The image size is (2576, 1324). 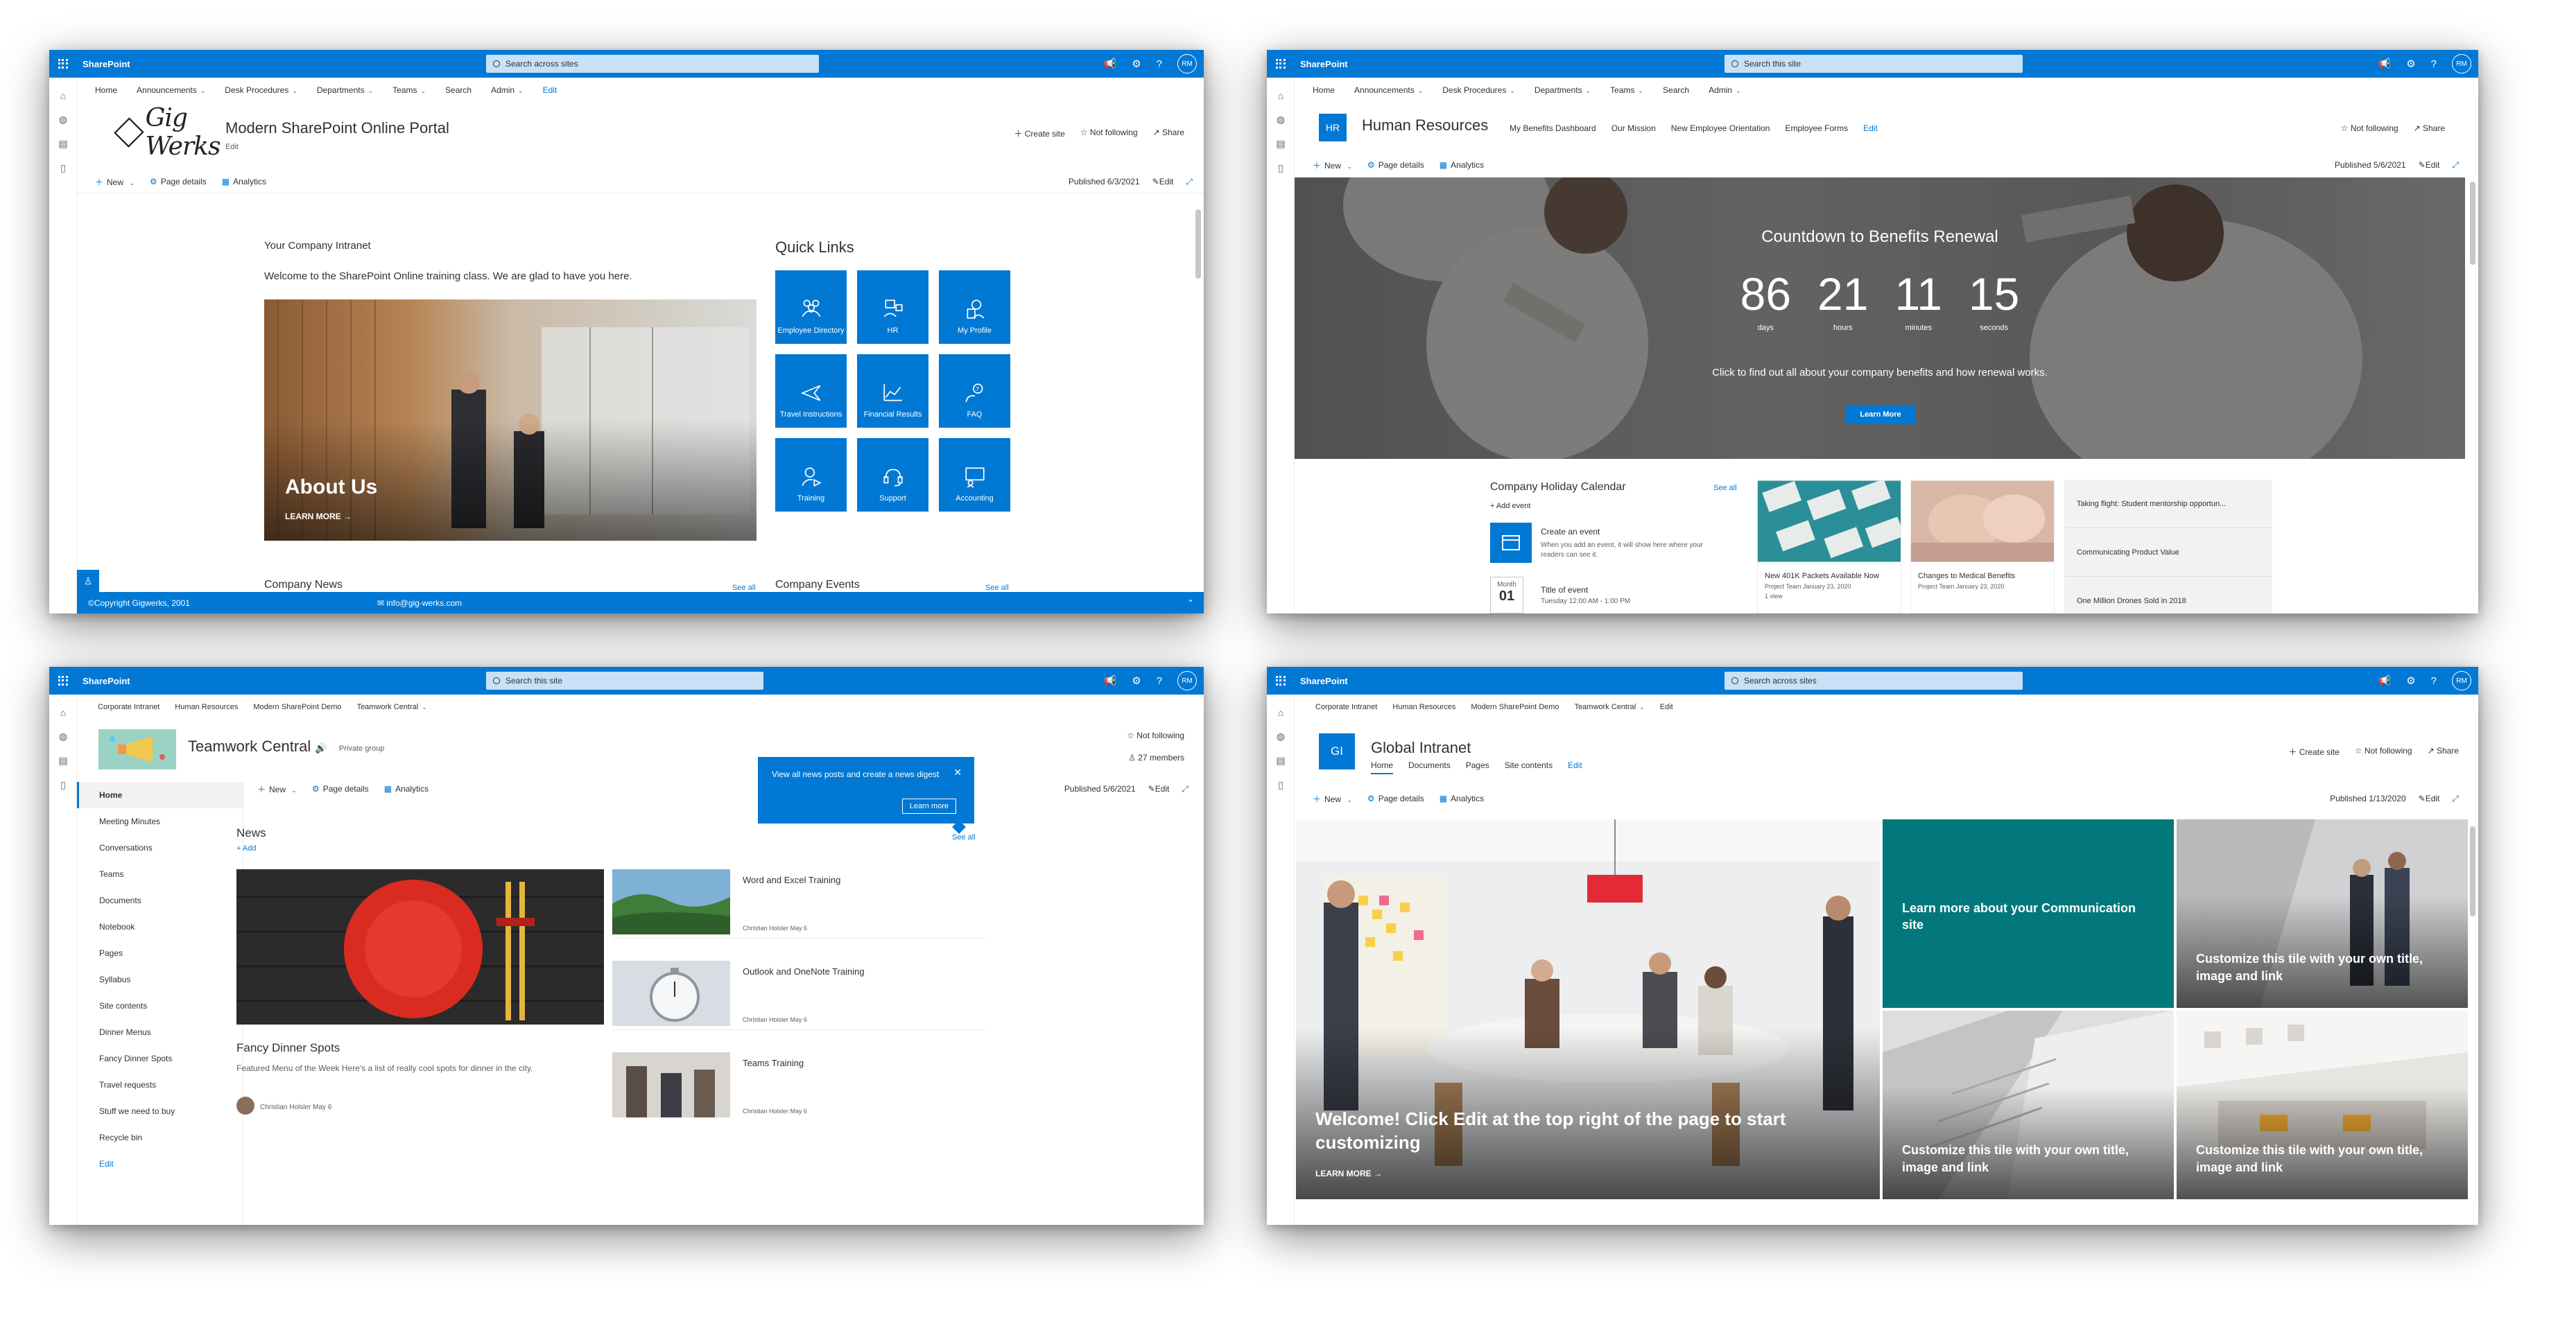 What do you see at coordinates (1570, 532) in the screenshot?
I see `create-event-title: Create an event` at bounding box center [1570, 532].